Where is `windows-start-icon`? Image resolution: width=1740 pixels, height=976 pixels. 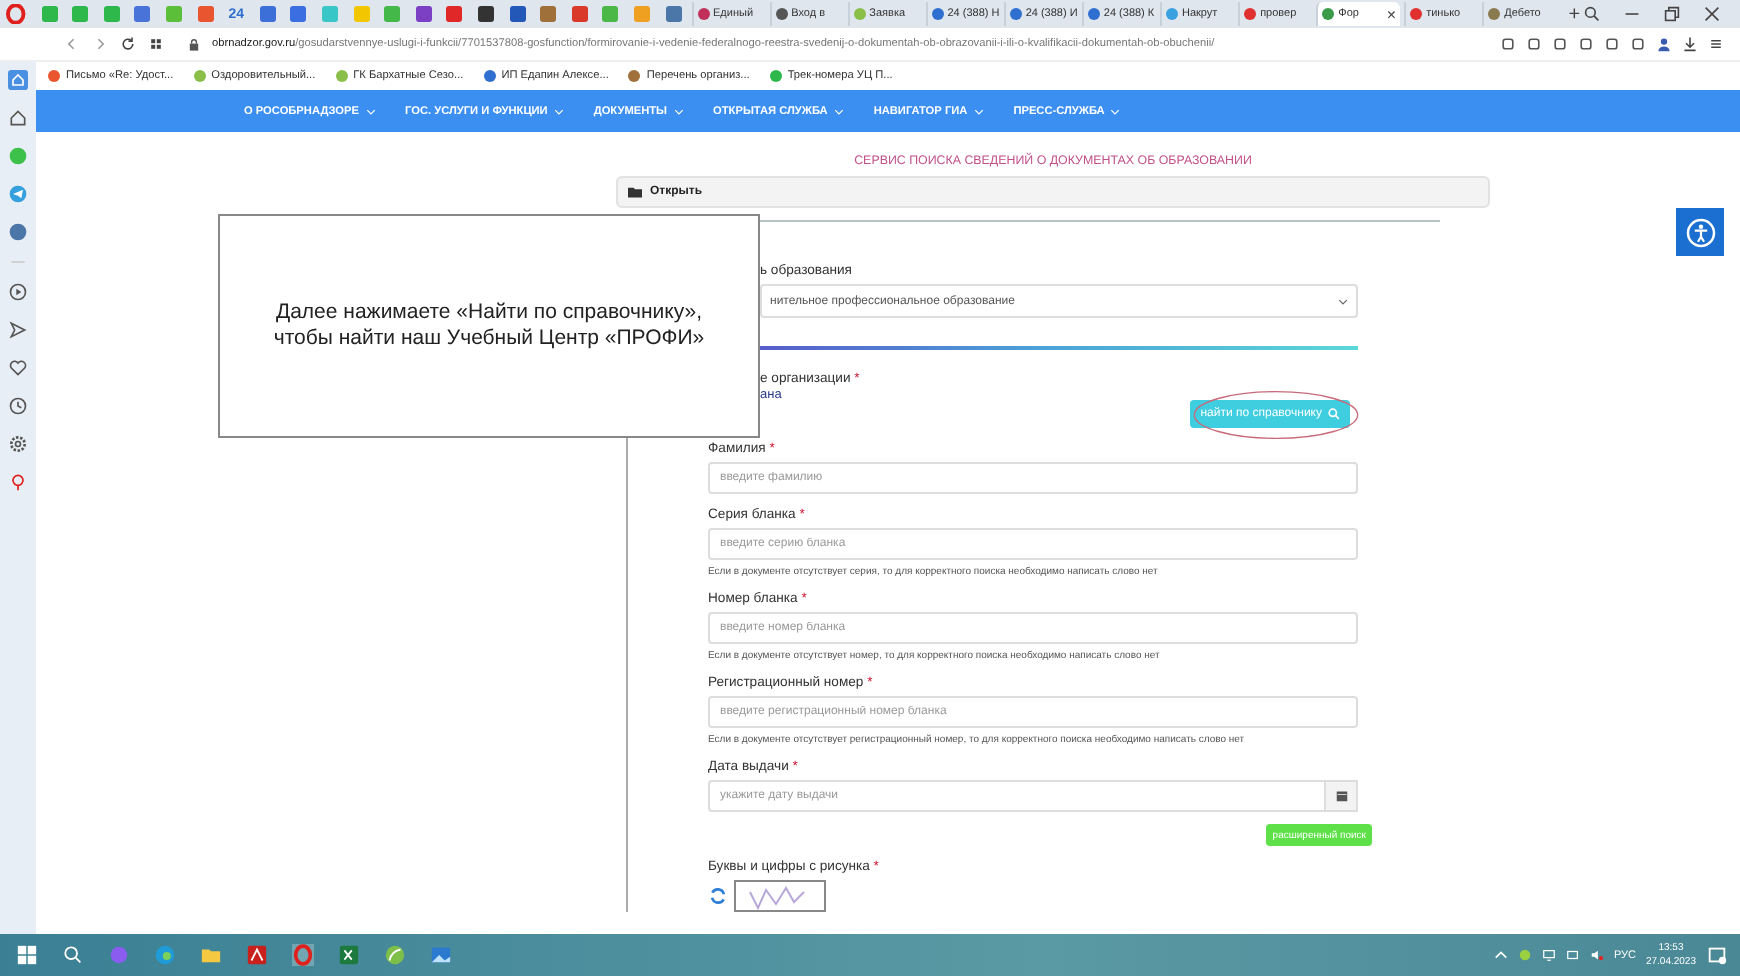 windows-start-icon is located at coordinates (27, 955).